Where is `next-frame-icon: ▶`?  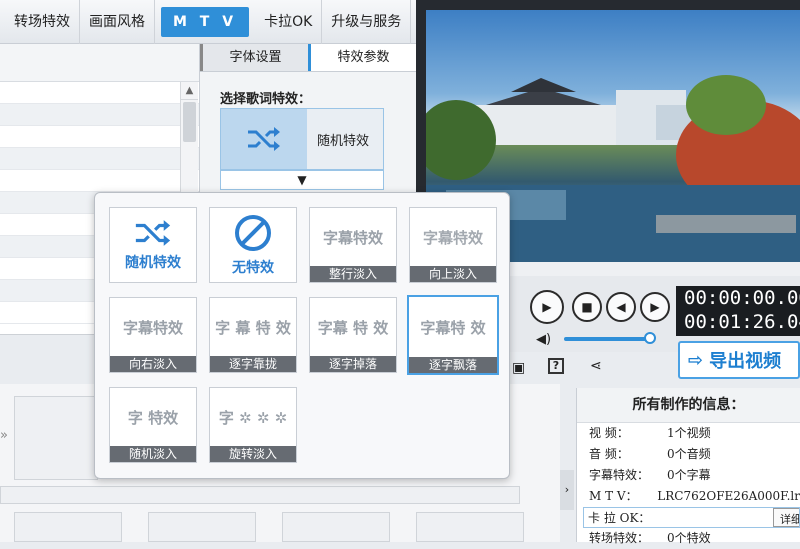 next-frame-icon: ▶ is located at coordinates (655, 307).